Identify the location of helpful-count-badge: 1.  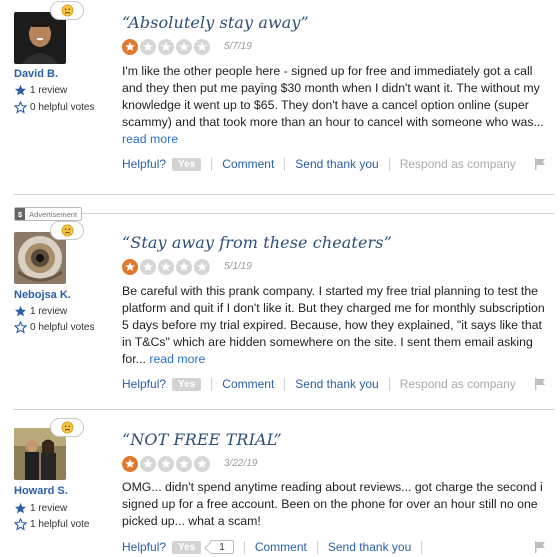
(222, 547).